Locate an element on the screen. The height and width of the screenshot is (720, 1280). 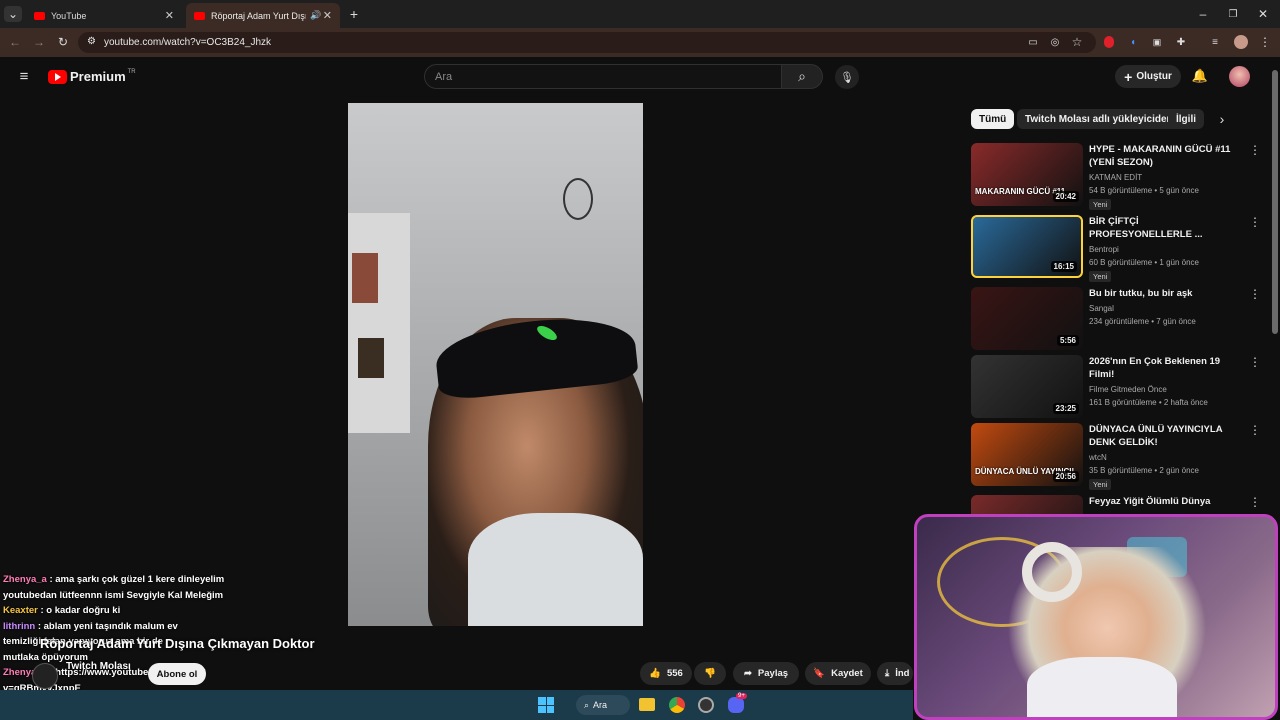
page-scrollbar is located at coordinates (1275, 202).